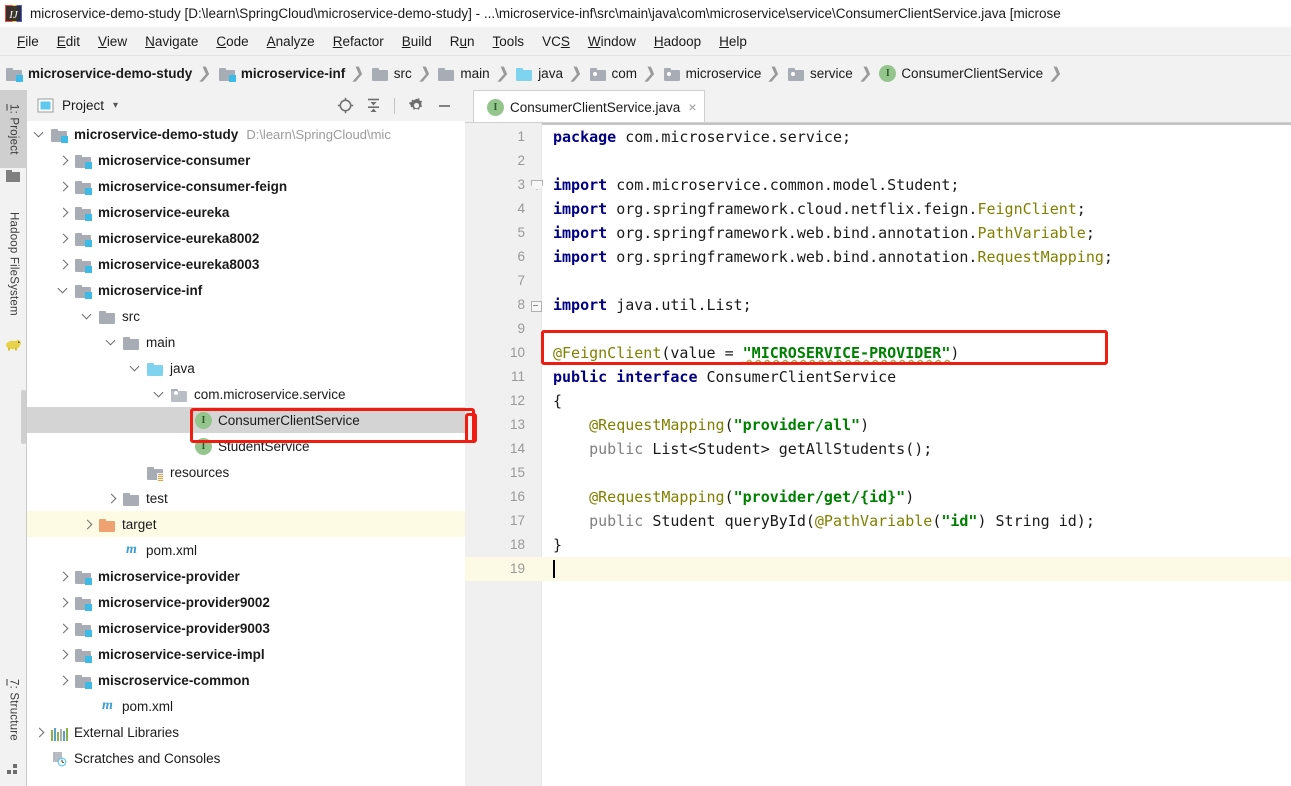  I want to click on tree-node-resources: resources, so click(246, 472).